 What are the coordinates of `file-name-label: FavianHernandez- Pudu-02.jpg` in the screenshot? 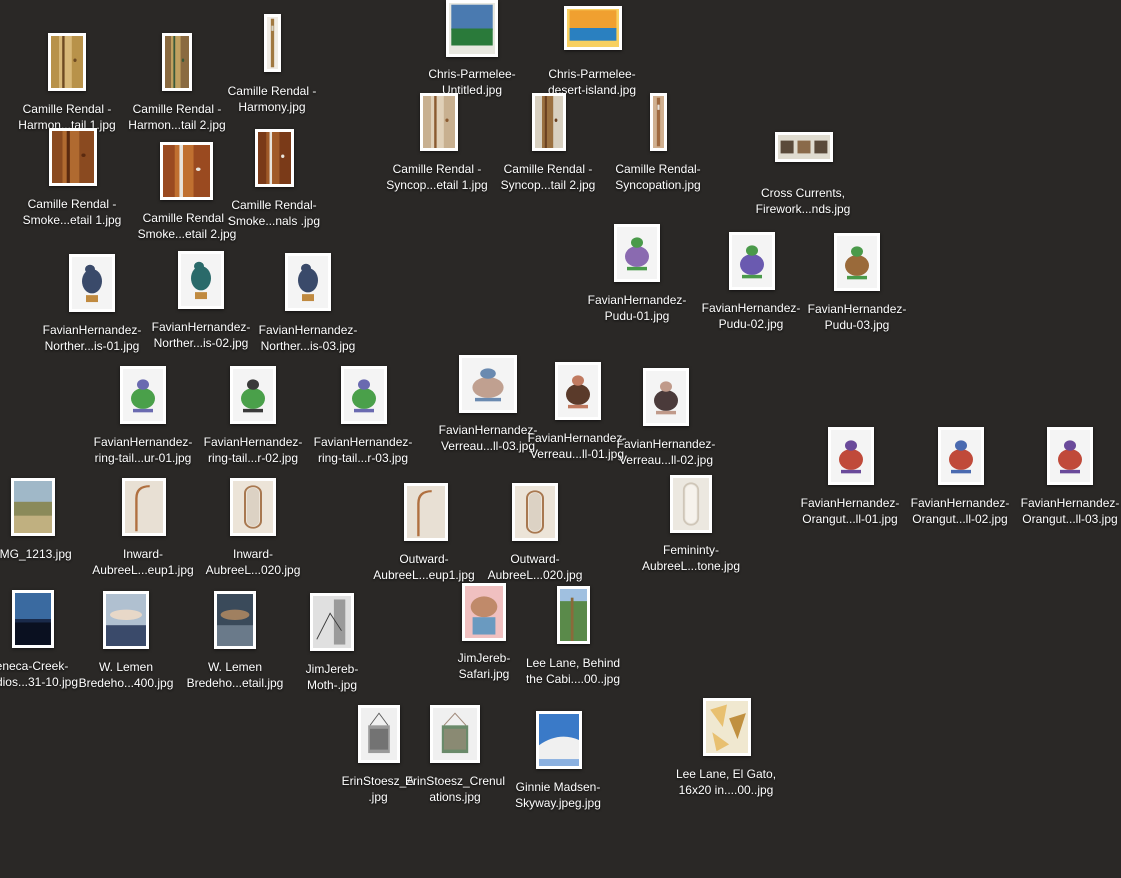 It's located at (751, 316).